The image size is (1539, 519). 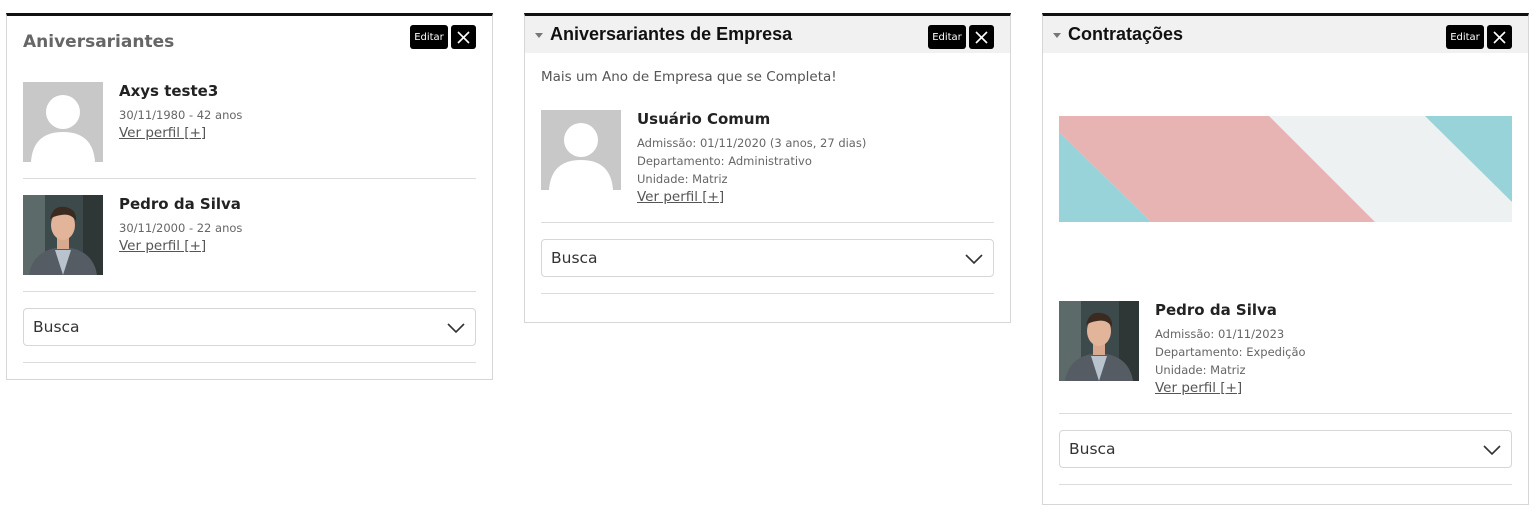 What do you see at coordinates (1230, 352) in the screenshot?
I see `person-department: Departamento: Expedição` at bounding box center [1230, 352].